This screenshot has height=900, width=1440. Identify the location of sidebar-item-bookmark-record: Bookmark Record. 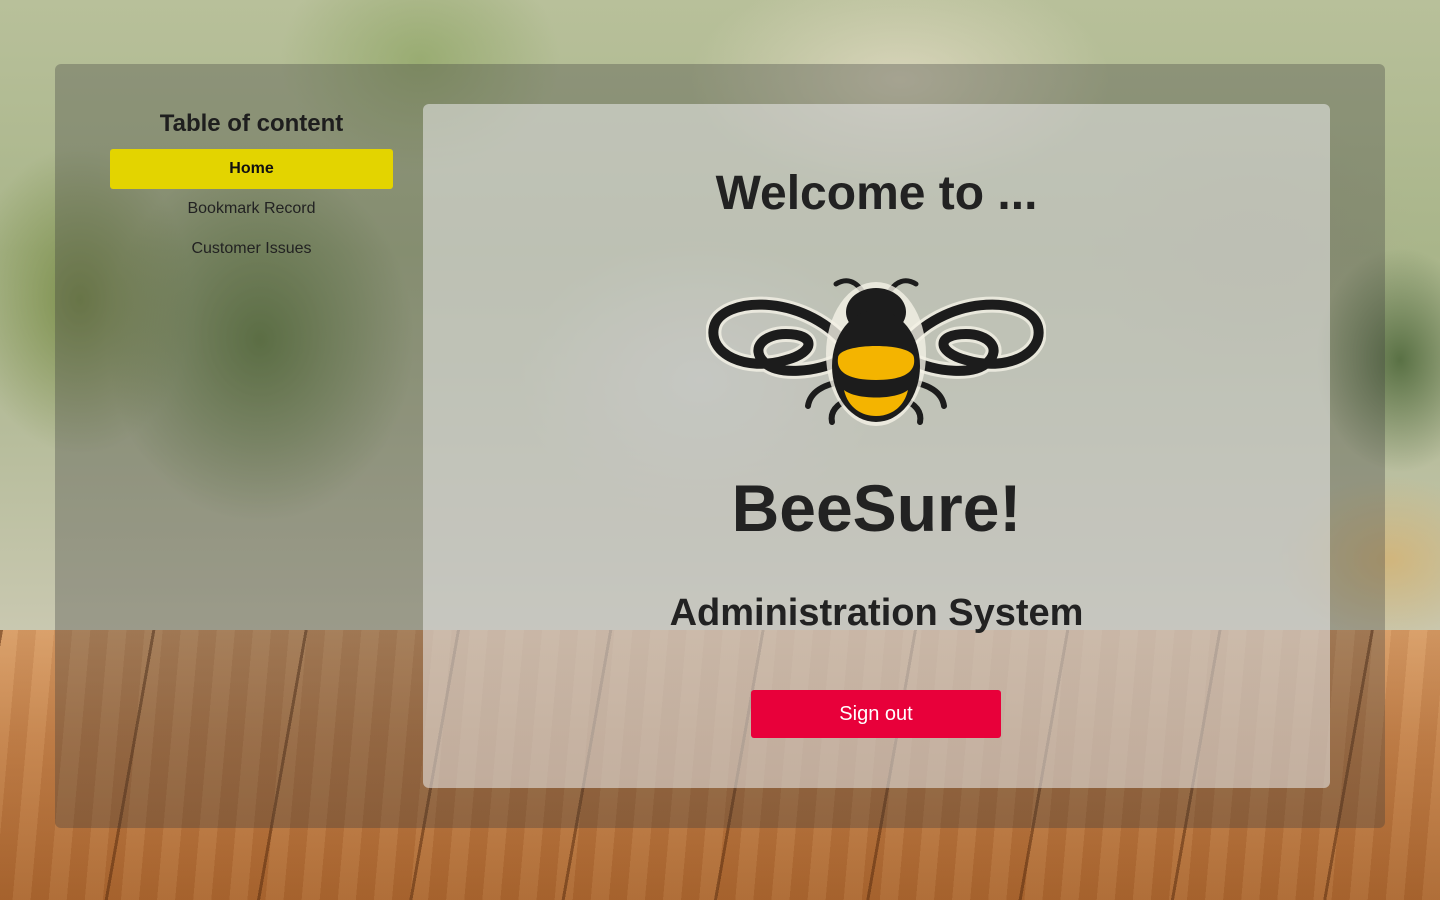
(251, 209).